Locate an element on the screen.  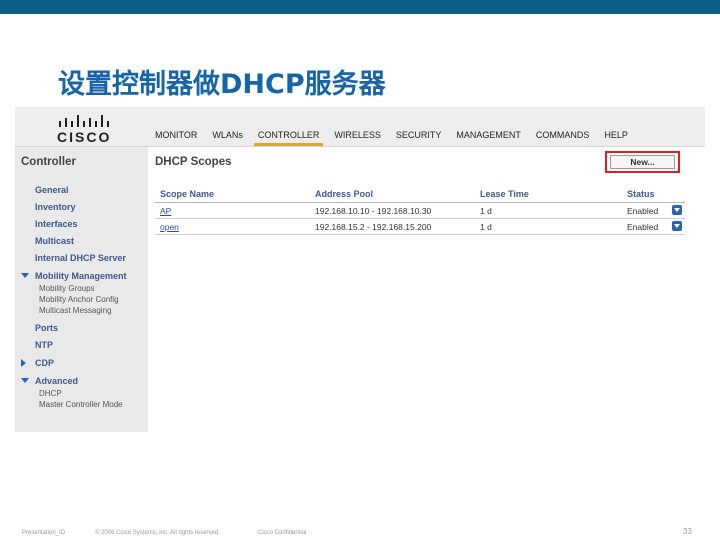
sidebar-item-mobility-management: Mobility Management is located at coordinates (81, 276).